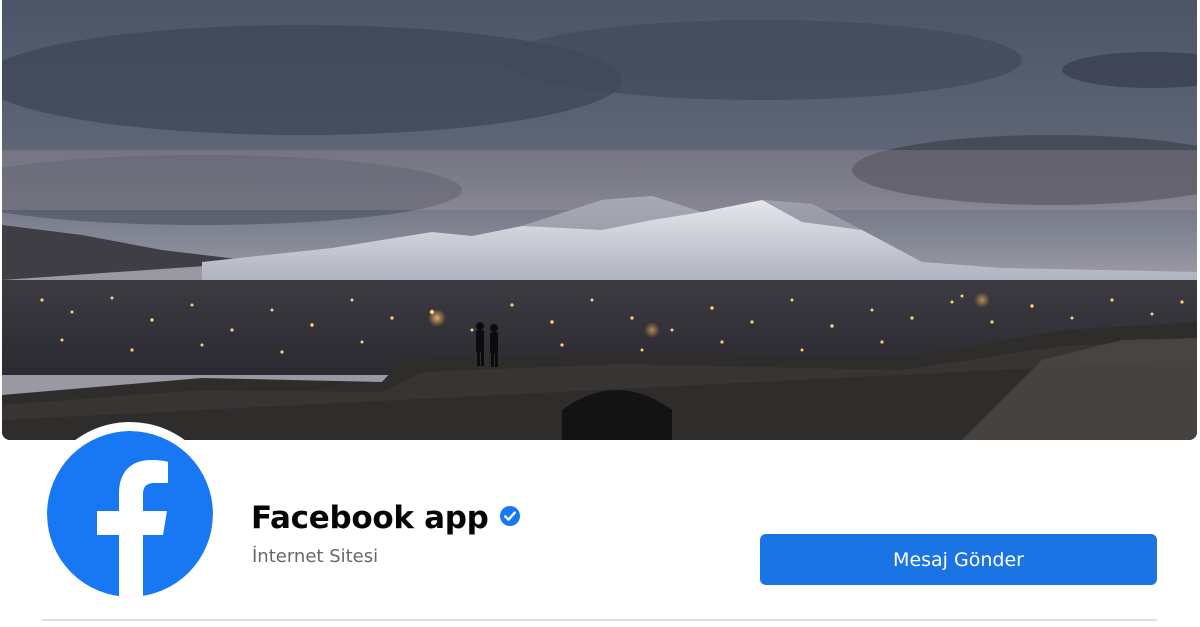 Image resolution: width=1200 pixels, height=627 pixels. Describe the element at coordinates (958, 559) in the screenshot. I see `send-message-button: Mesaj Gönder` at that location.